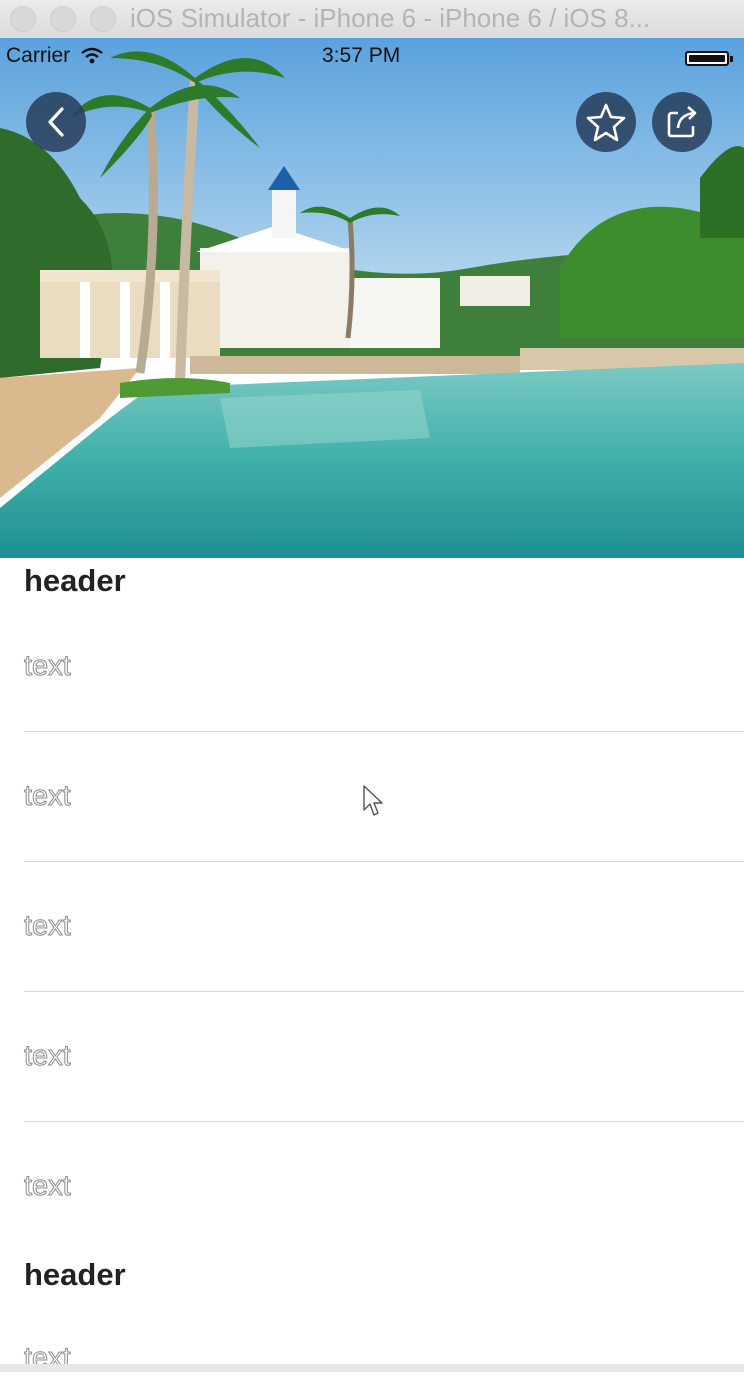 This screenshot has width=744, height=1375. Describe the element at coordinates (103, 19) in the screenshot. I see `zoom-window-button` at that location.